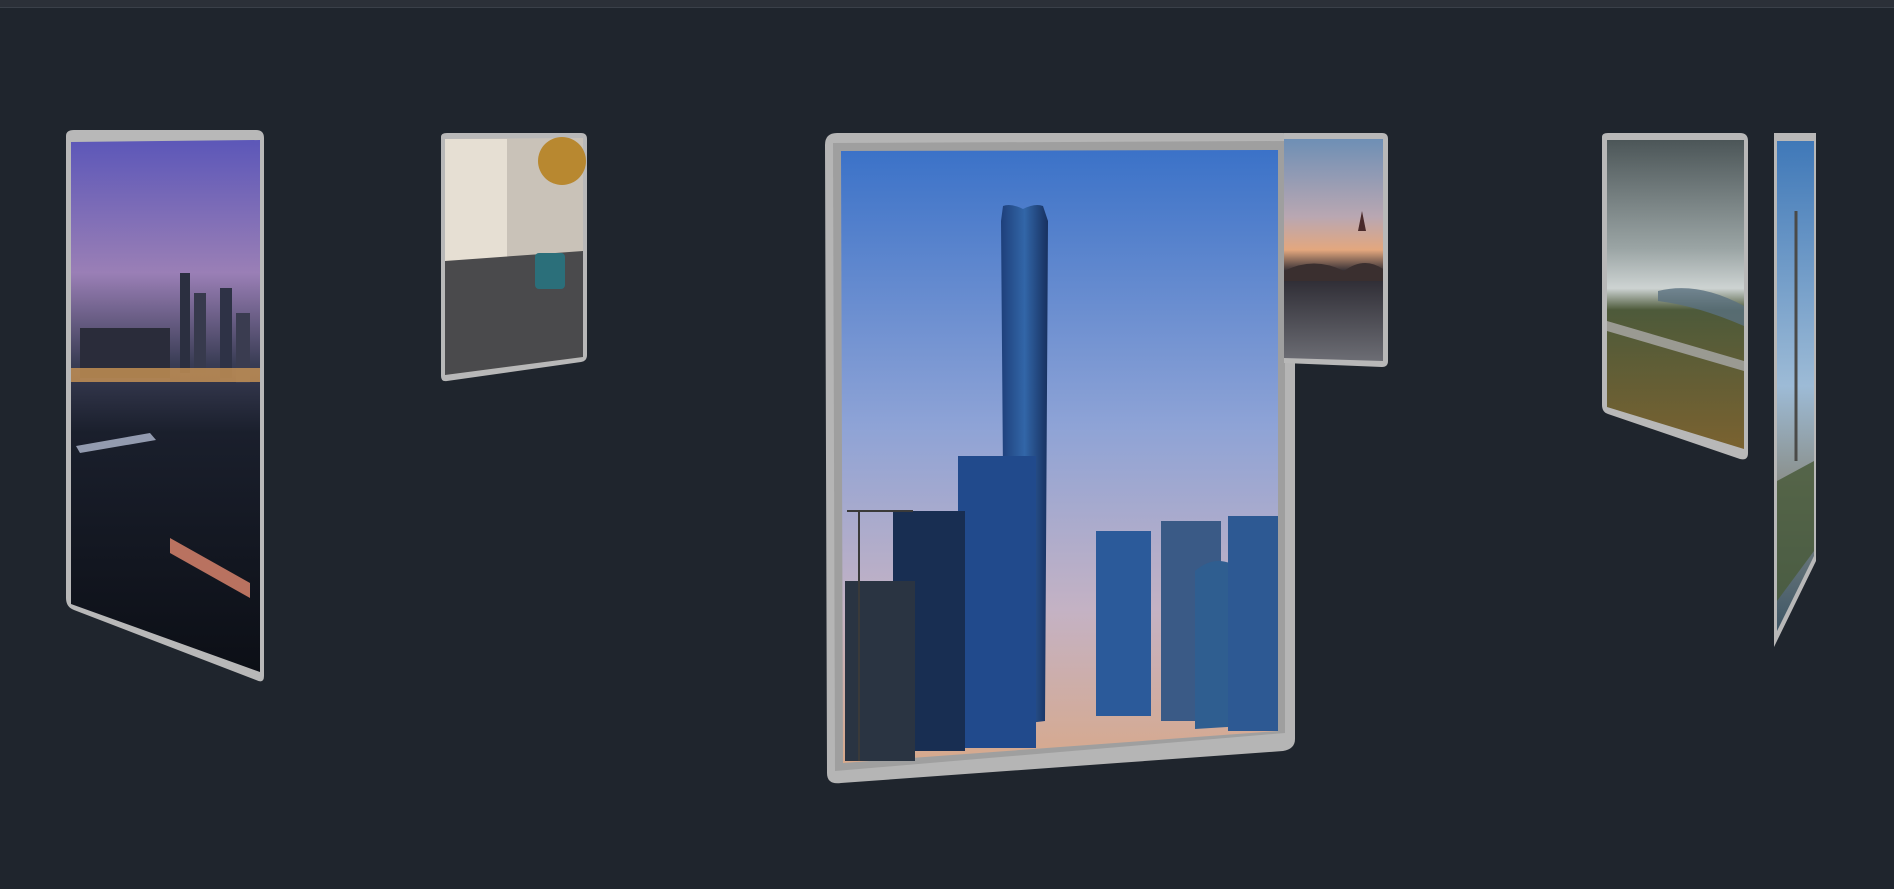 This screenshot has height=889, width=1894. I want to click on gallery-card-bridge-sunset, so click(1337, 251).